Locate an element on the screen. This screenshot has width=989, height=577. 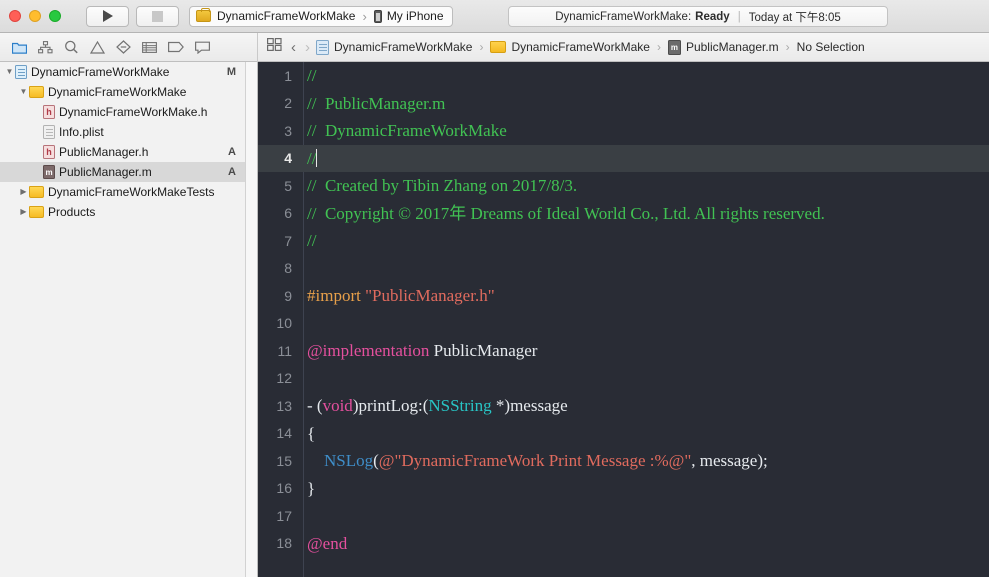
scm-status-badge: A is located at coordinates (232, 172).